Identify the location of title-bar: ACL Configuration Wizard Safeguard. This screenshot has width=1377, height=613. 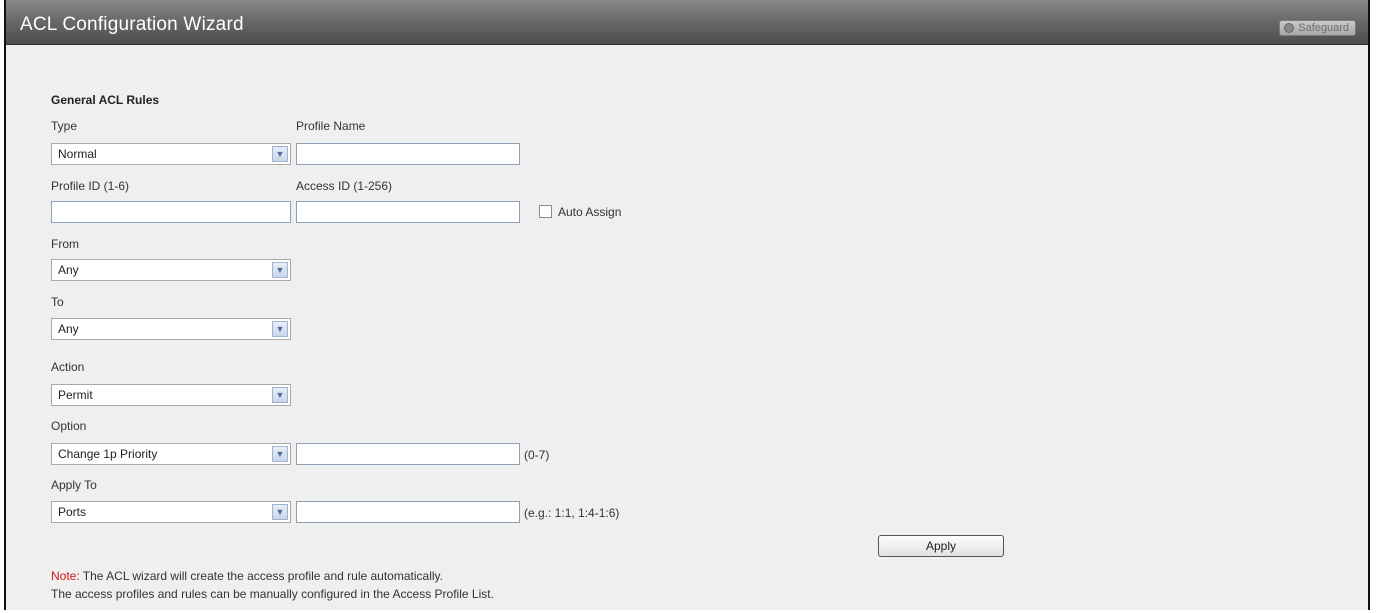
(687, 22).